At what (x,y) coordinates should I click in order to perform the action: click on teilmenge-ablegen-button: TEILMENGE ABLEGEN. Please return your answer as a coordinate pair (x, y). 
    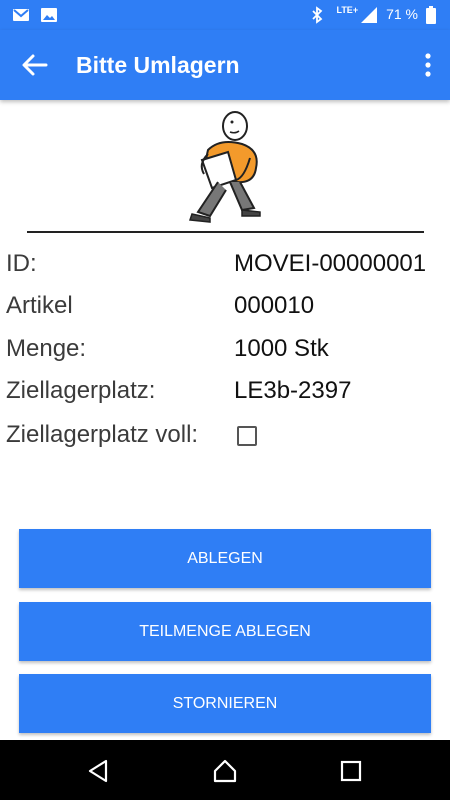
    Looking at the image, I should click on (225, 631).